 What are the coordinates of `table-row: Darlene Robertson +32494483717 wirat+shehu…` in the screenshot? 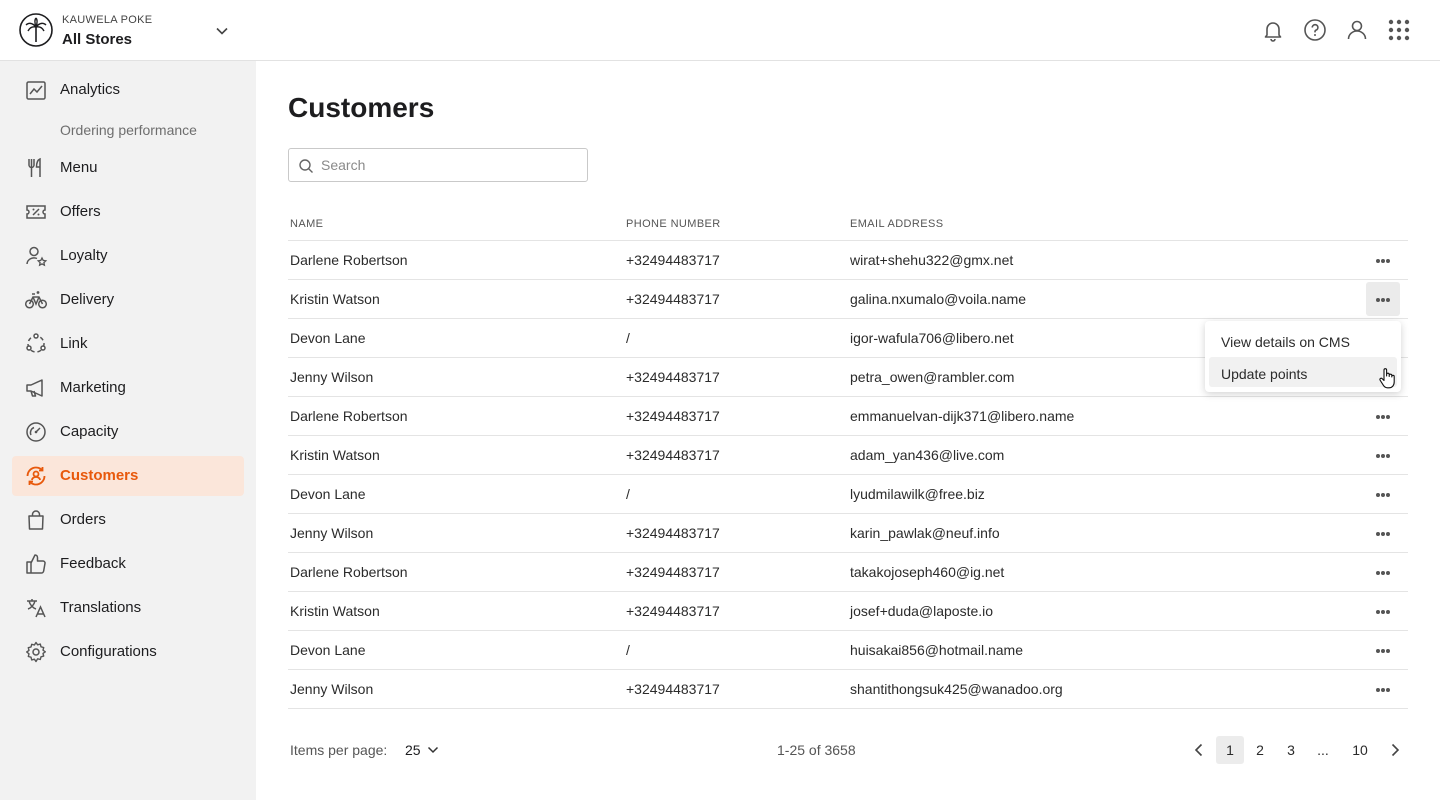 It's located at (848, 260).